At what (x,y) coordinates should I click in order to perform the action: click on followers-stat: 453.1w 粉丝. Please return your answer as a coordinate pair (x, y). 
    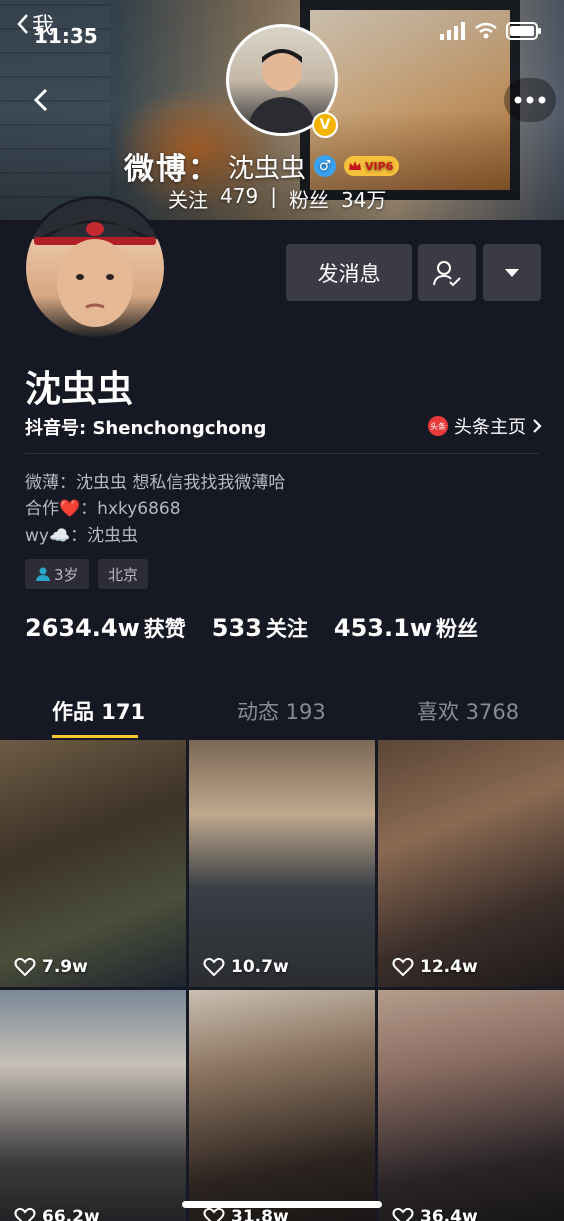
    Looking at the image, I should click on (406, 628).